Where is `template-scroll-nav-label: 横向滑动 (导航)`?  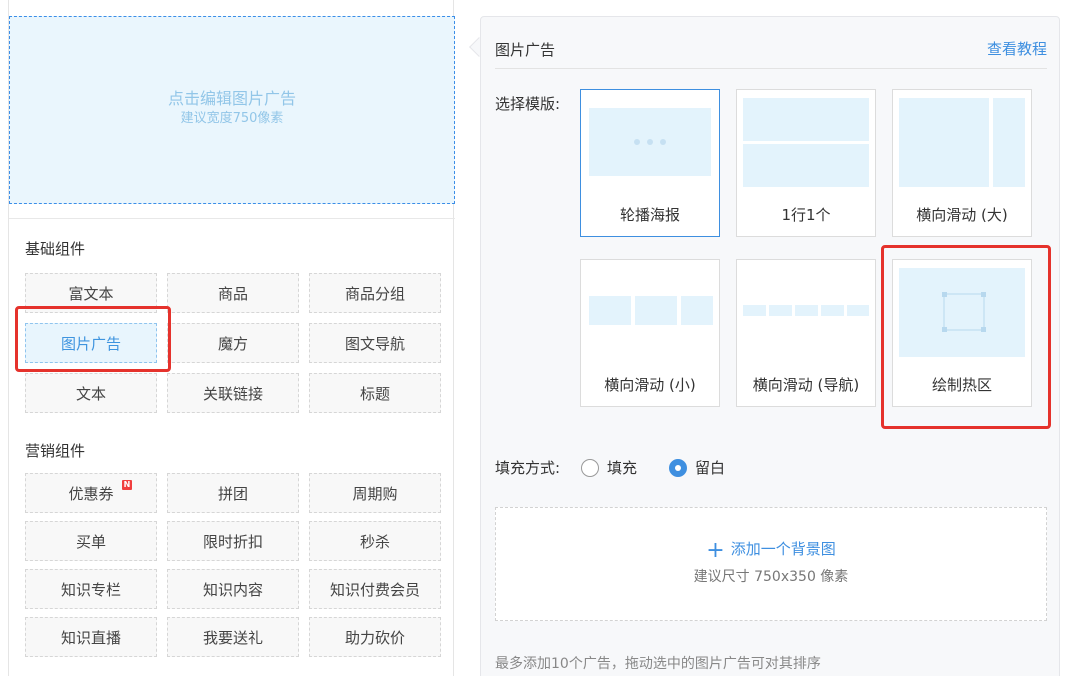
template-scroll-nav-label: 横向滑动 (导航) is located at coordinates (806, 385).